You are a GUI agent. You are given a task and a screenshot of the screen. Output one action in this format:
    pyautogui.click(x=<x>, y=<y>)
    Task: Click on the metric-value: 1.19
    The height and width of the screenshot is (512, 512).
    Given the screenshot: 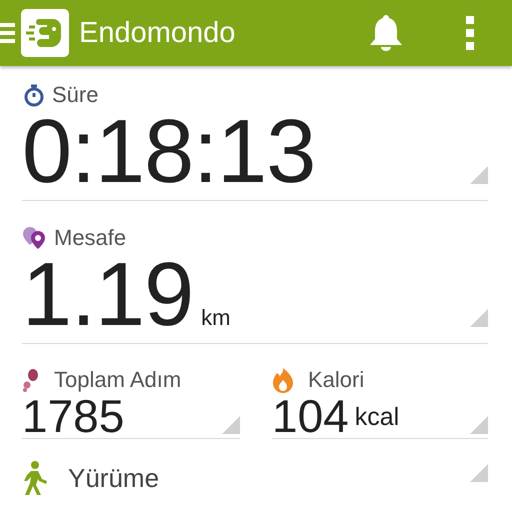 What is the action you would take?
    pyautogui.click(x=108, y=295)
    